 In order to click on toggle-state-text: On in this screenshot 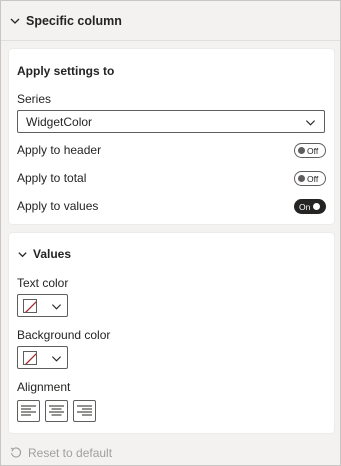, I will do `click(305, 206)`.